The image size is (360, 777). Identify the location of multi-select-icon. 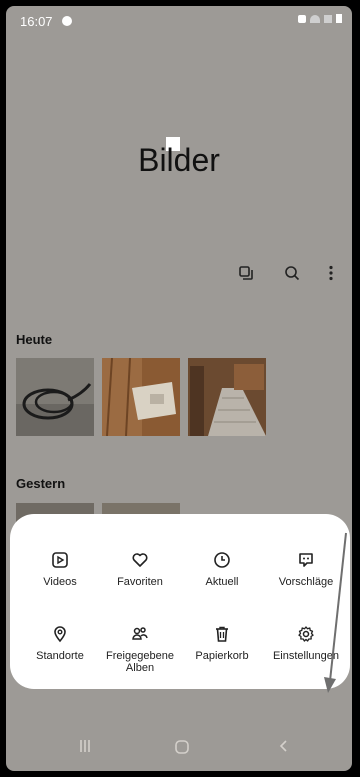
(246, 273).